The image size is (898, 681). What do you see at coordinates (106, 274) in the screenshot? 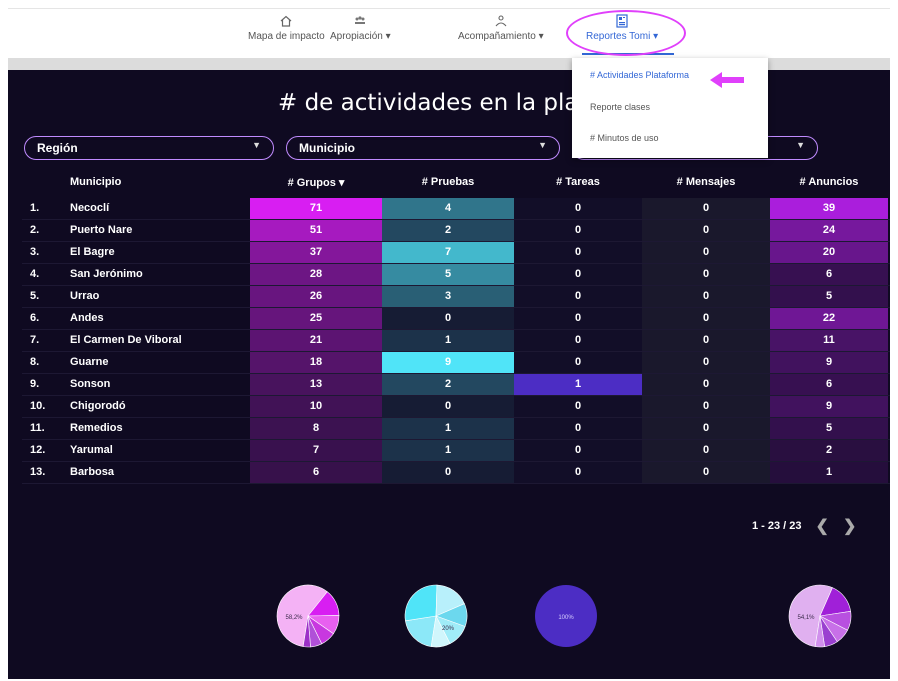
I see `cell-municipio: San Jerónimo` at bounding box center [106, 274].